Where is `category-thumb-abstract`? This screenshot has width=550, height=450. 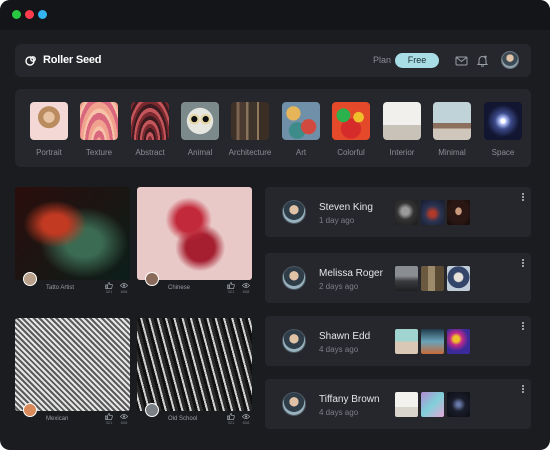
category-thumb-abstract is located at coordinates (150, 121).